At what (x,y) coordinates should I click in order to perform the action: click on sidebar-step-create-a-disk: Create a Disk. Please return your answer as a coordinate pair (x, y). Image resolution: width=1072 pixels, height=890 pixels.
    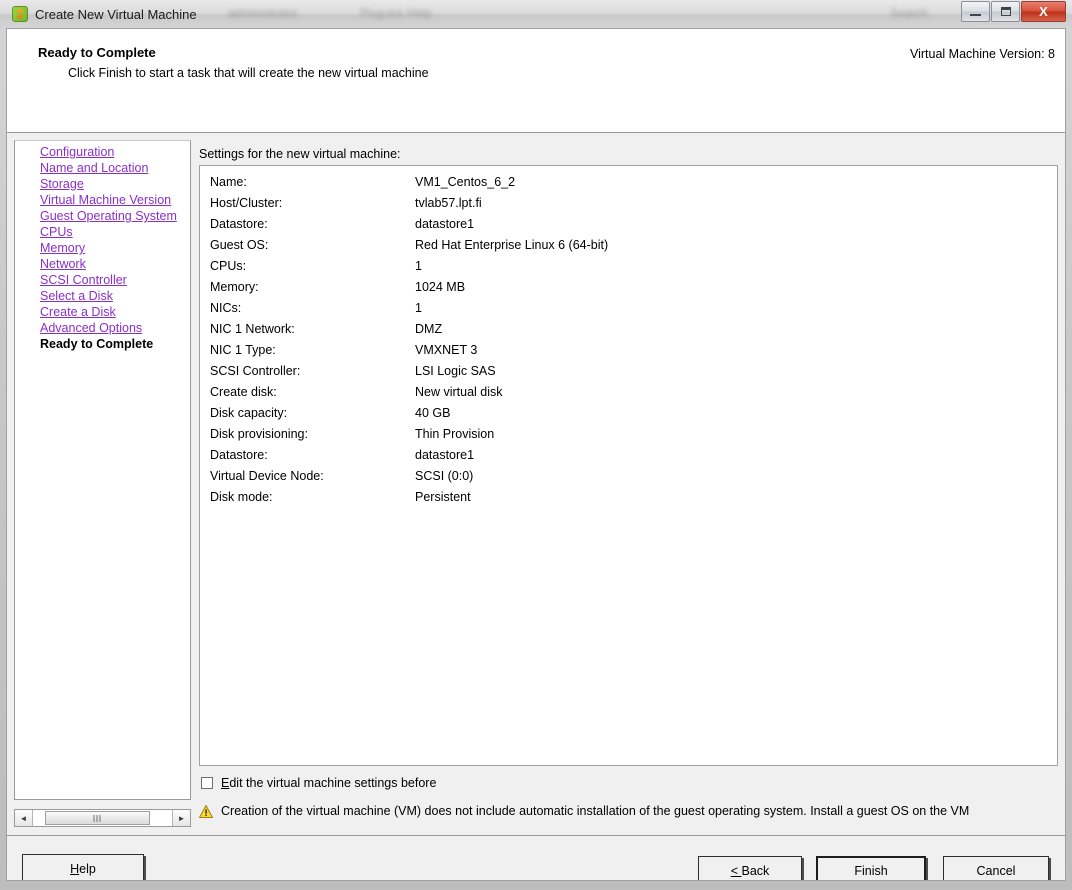
    Looking at the image, I should click on (115, 312).